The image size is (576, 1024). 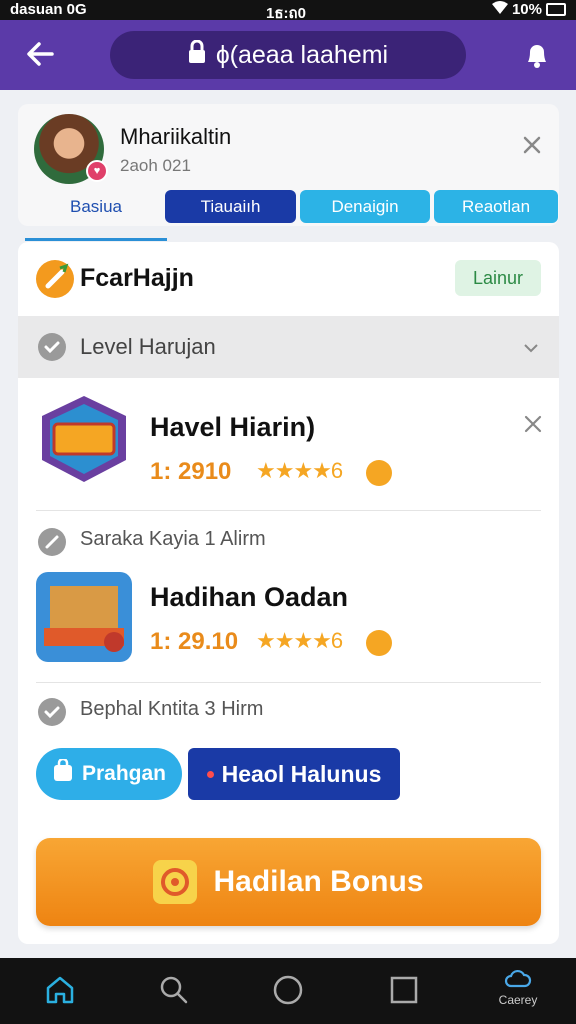 I want to click on top-bar: ɸ(aeaa laahemi, so click(x=288, y=55).